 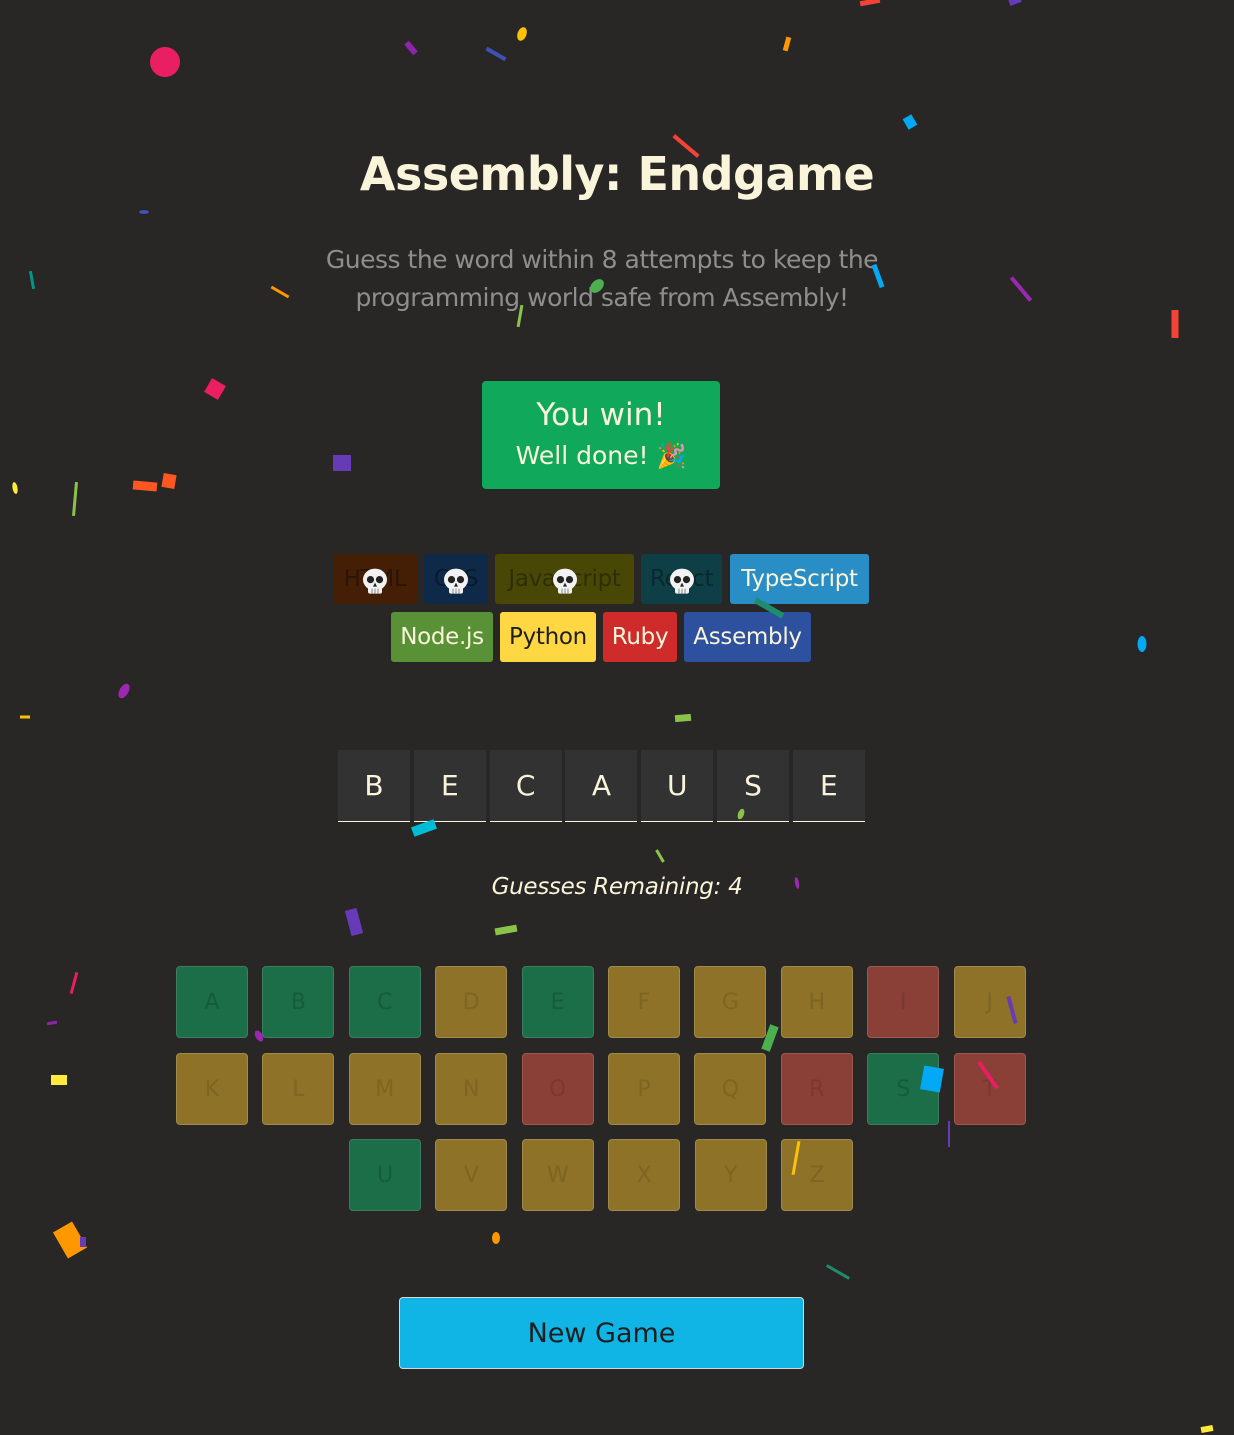 What do you see at coordinates (677, 786) in the screenshot?
I see `word-letter: U` at bounding box center [677, 786].